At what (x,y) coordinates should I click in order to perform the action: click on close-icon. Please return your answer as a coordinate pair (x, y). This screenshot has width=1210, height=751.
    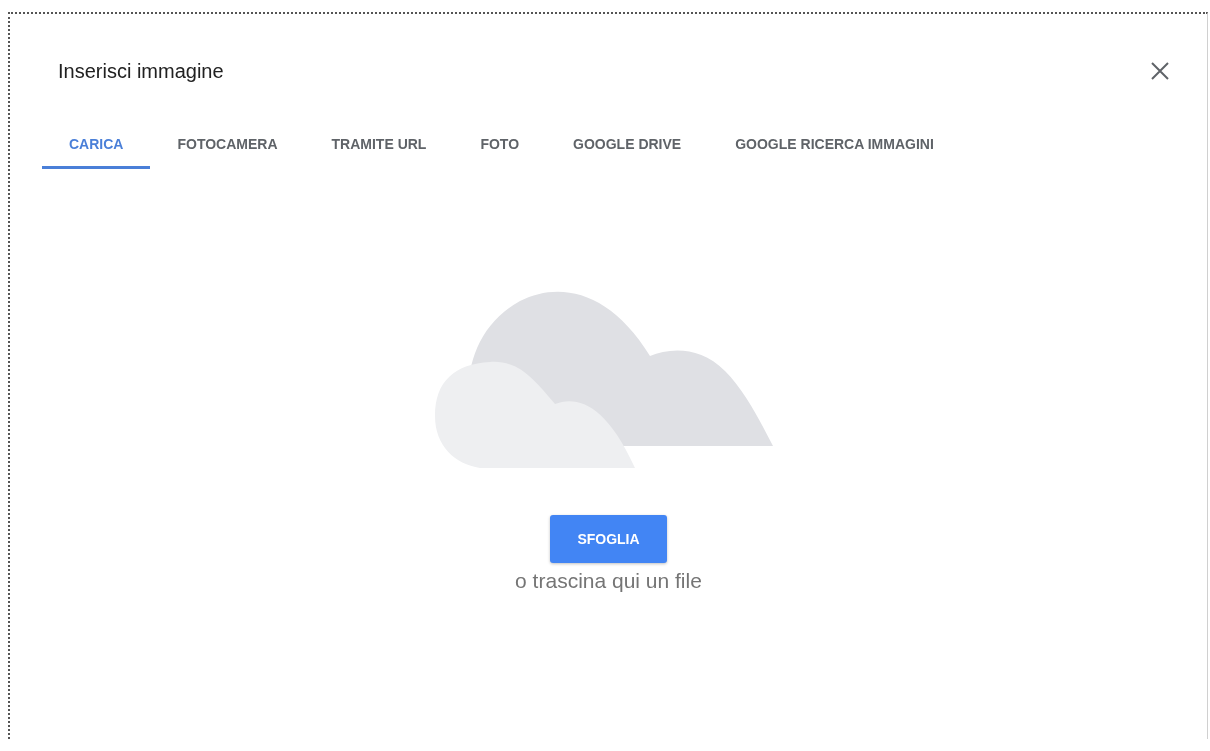
    Looking at the image, I should click on (1160, 71).